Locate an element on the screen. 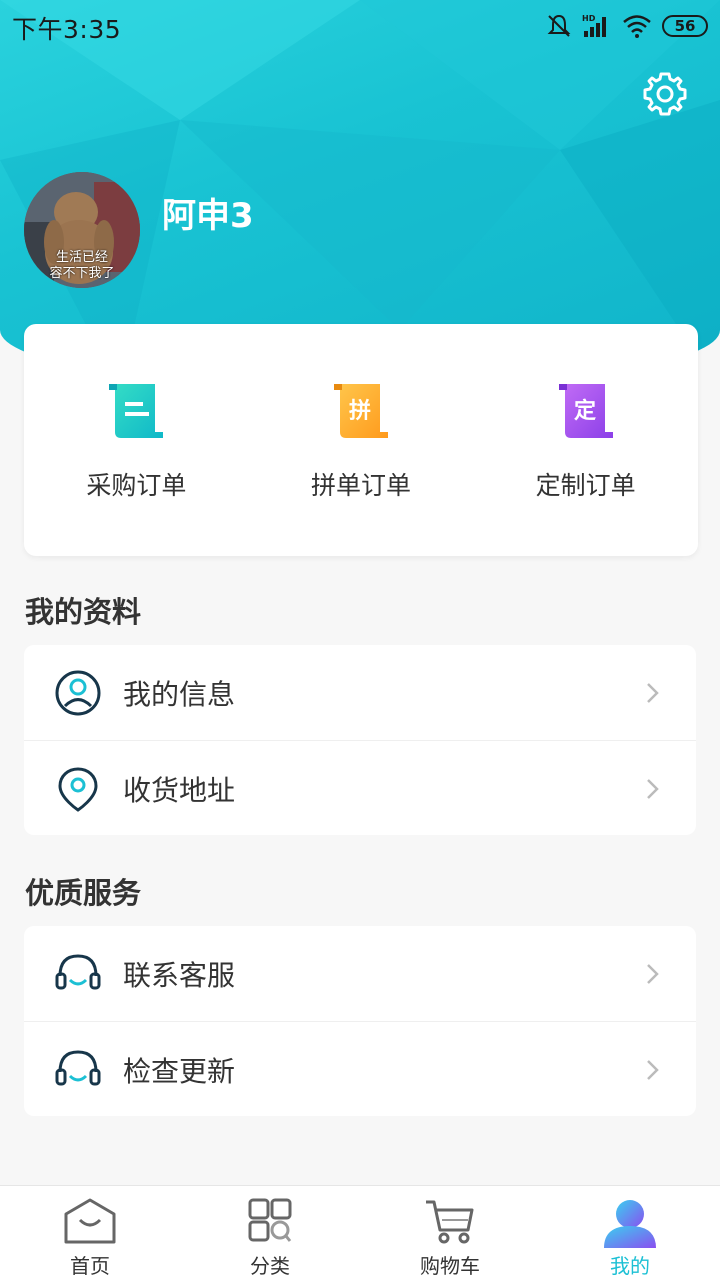 The height and width of the screenshot is (1280, 720). battery-level: 56 is located at coordinates (685, 26).